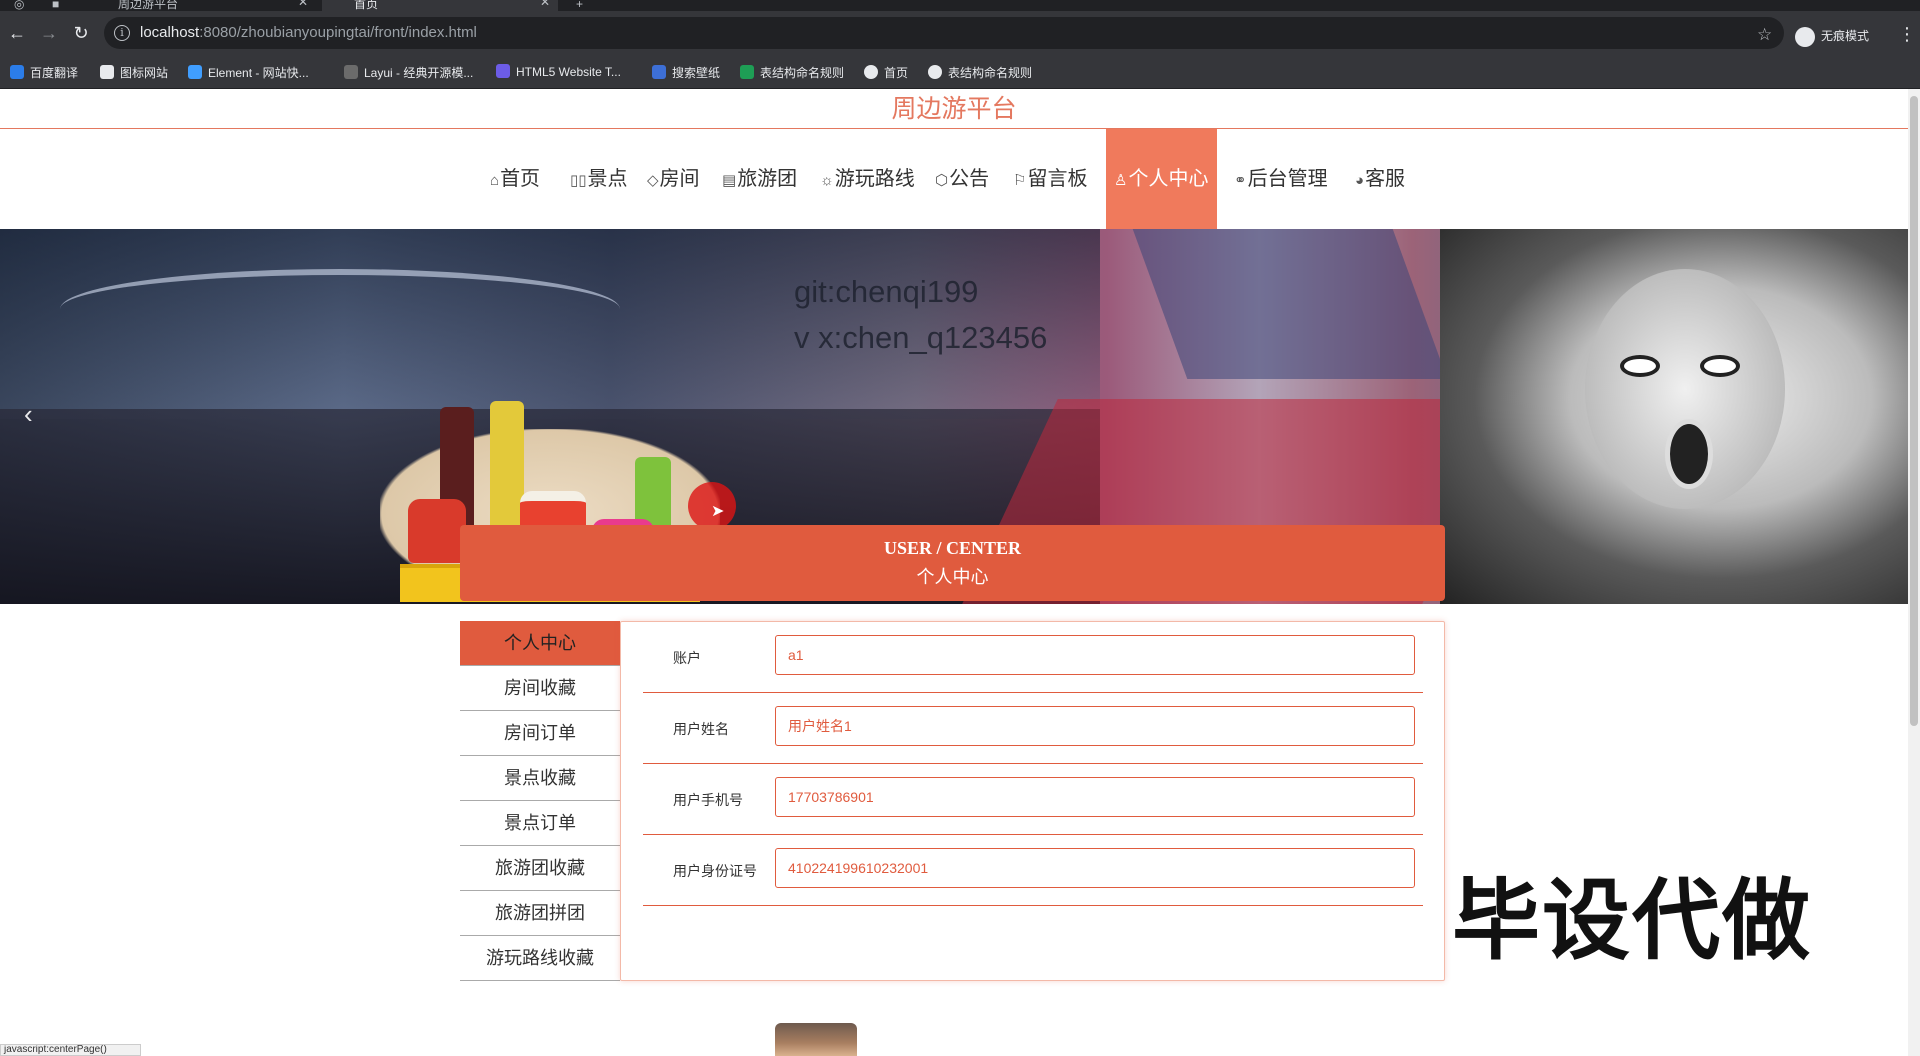 The height and width of the screenshot is (1056, 1920). What do you see at coordinates (148, 5) in the screenshot?
I see `tab-label: 周边游平台` at bounding box center [148, 5].